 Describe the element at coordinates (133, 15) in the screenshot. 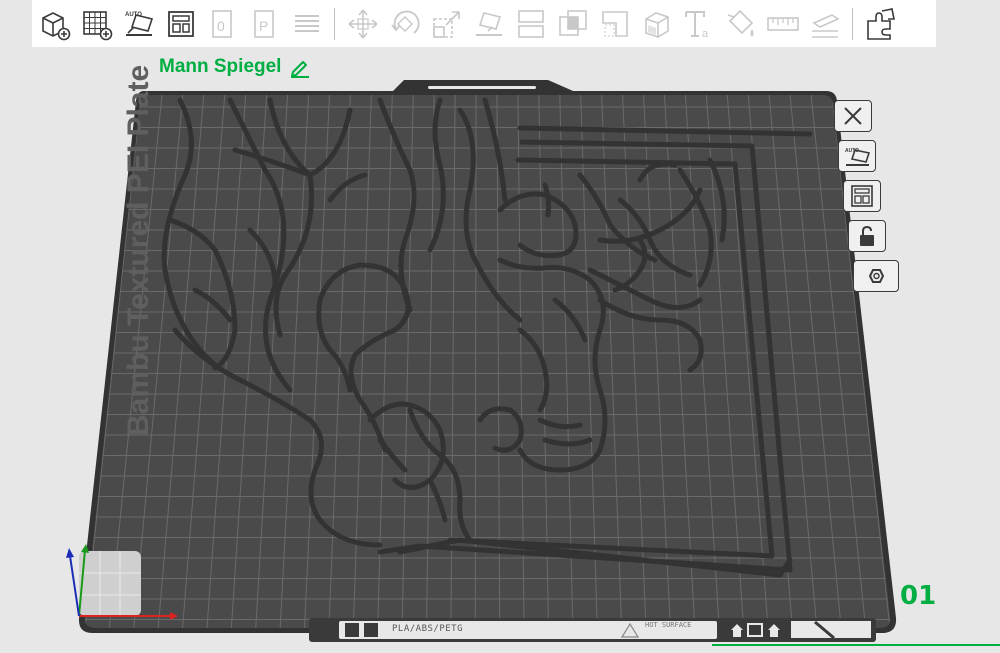

I see `svg-text: AUTO` at that location.